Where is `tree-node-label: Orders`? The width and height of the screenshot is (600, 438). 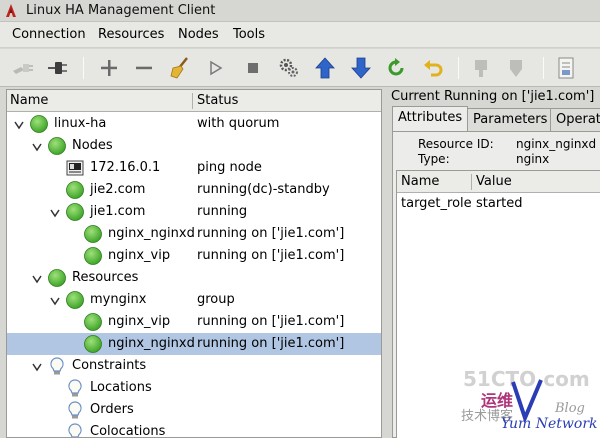 tree-node-label: Orders is located at coordinates (112, 409).